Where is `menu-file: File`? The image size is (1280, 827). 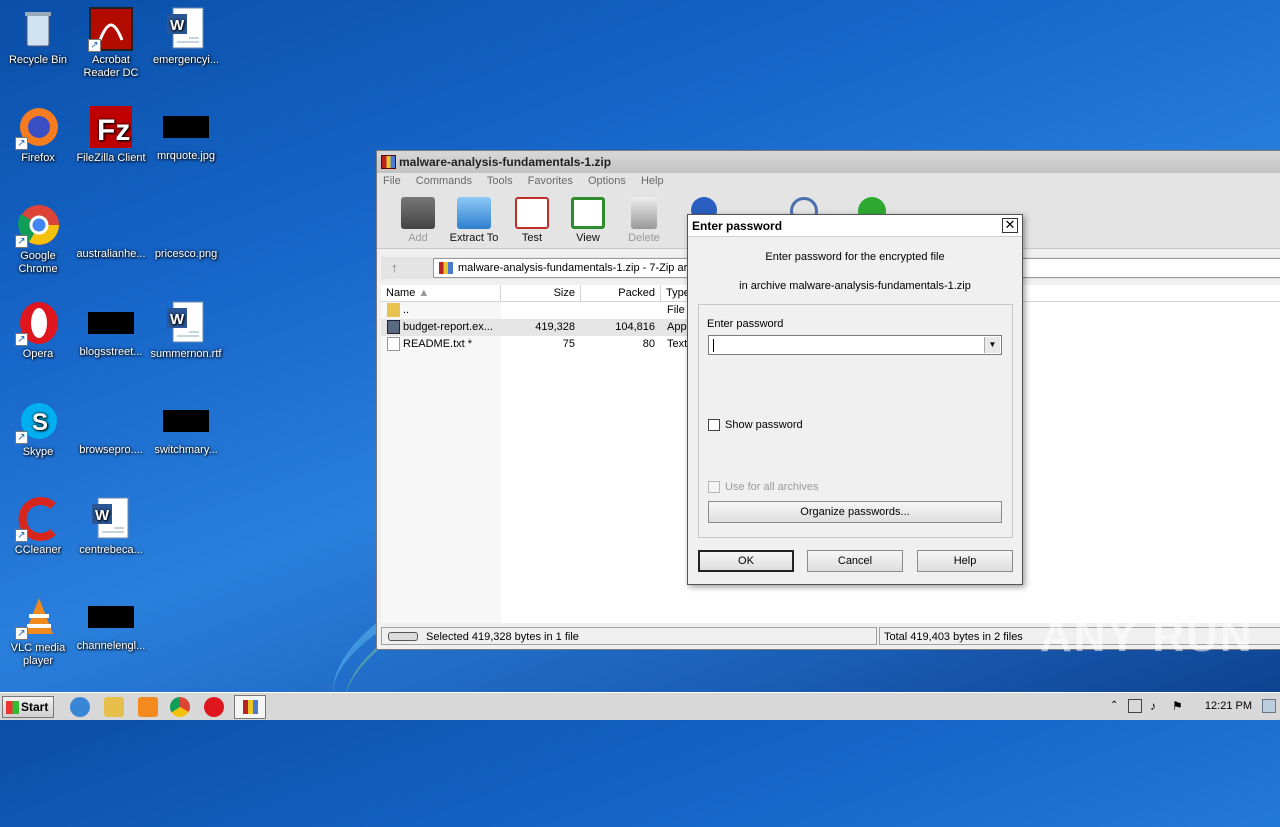 menu-file: File is located at coordinates (392, 181).